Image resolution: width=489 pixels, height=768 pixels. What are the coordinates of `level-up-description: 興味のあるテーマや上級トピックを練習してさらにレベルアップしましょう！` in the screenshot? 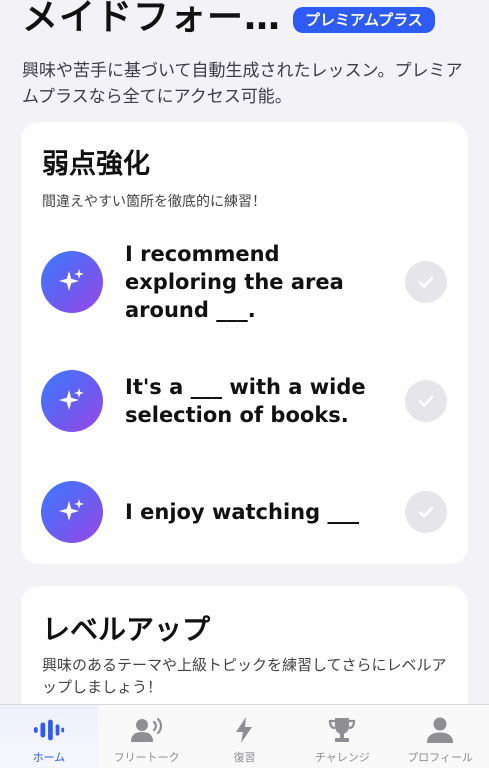 It's located at (244, 676).